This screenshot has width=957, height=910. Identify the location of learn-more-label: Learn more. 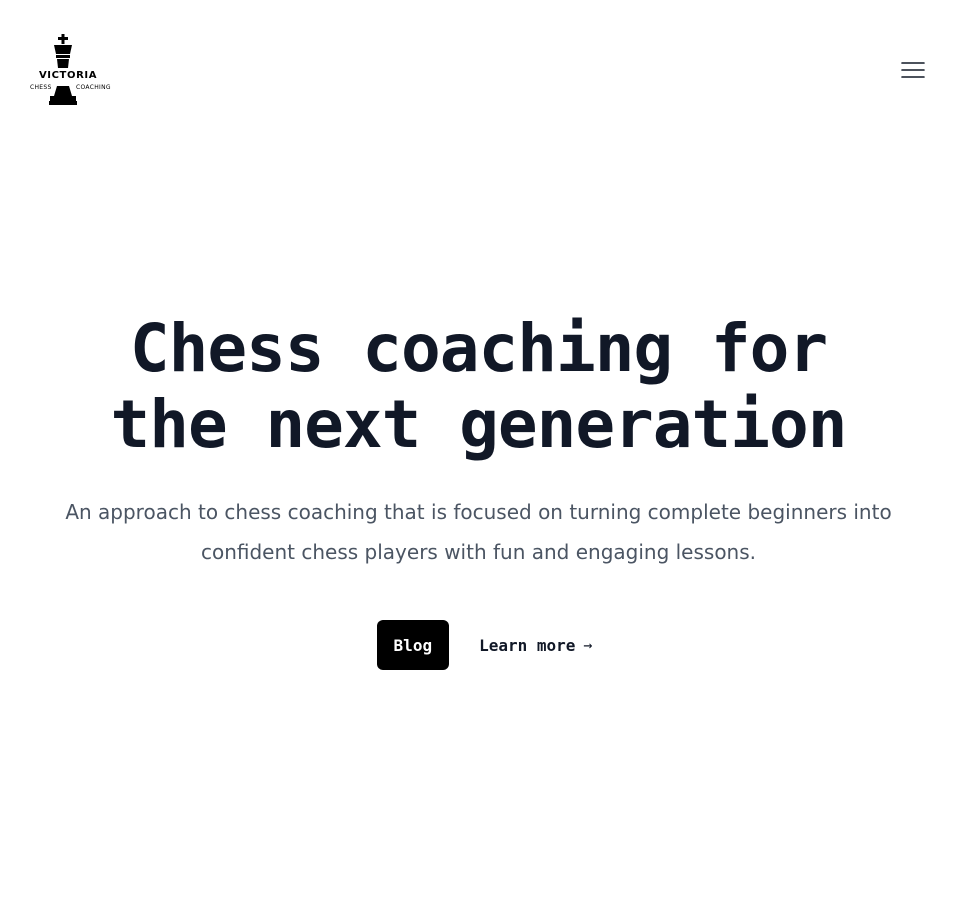
(527, 645).